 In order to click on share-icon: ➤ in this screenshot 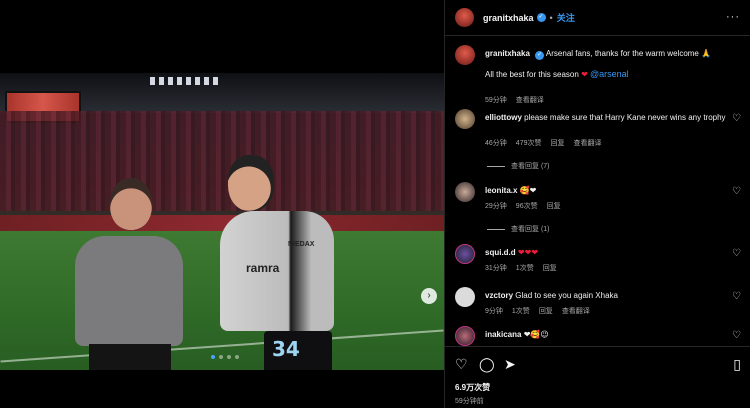, I will do `click(510, 364)`.